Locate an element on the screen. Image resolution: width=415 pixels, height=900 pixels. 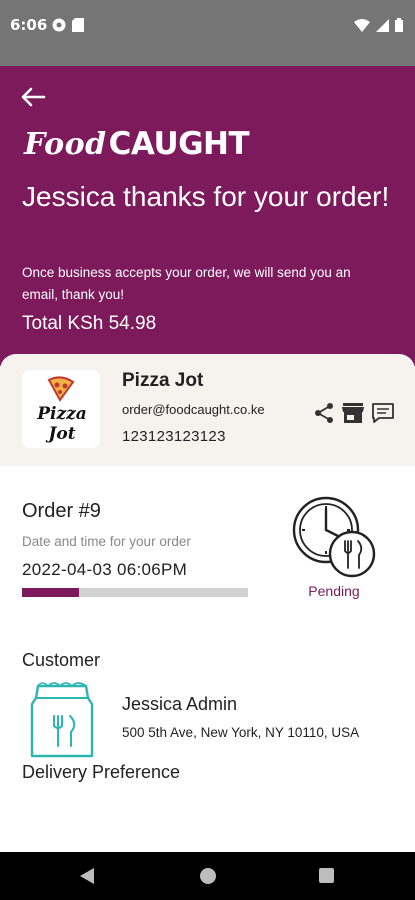
signal-icon is located at coordinates (382, 25).